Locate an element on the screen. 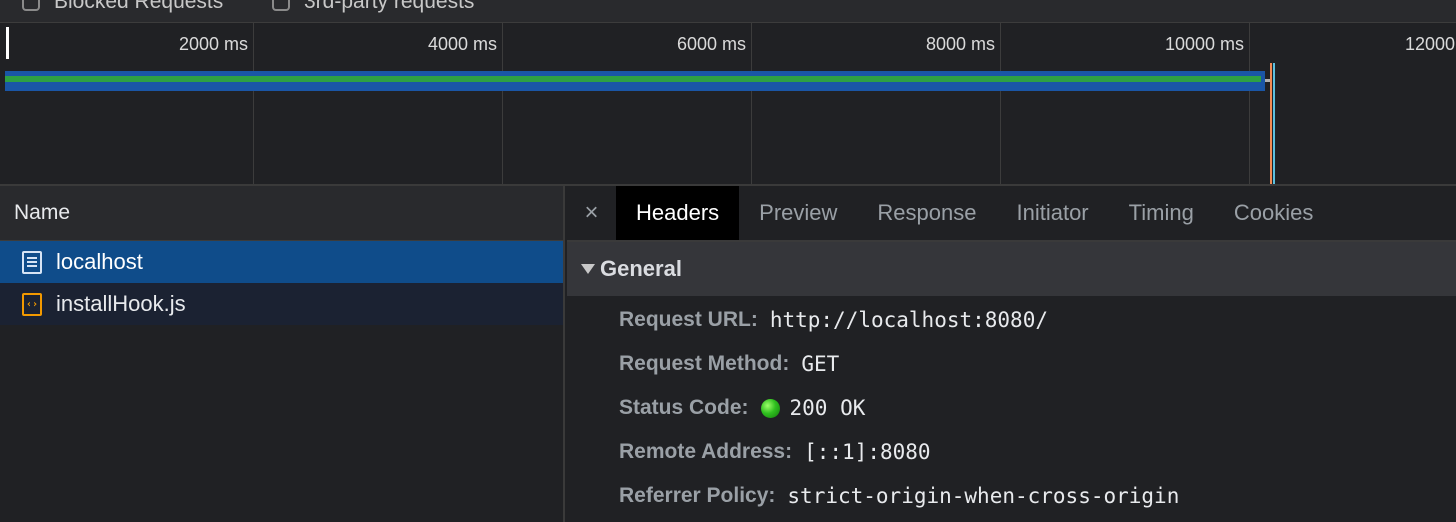  timeline-tick-label: 6000 ms is located at coordinates (711, 44).